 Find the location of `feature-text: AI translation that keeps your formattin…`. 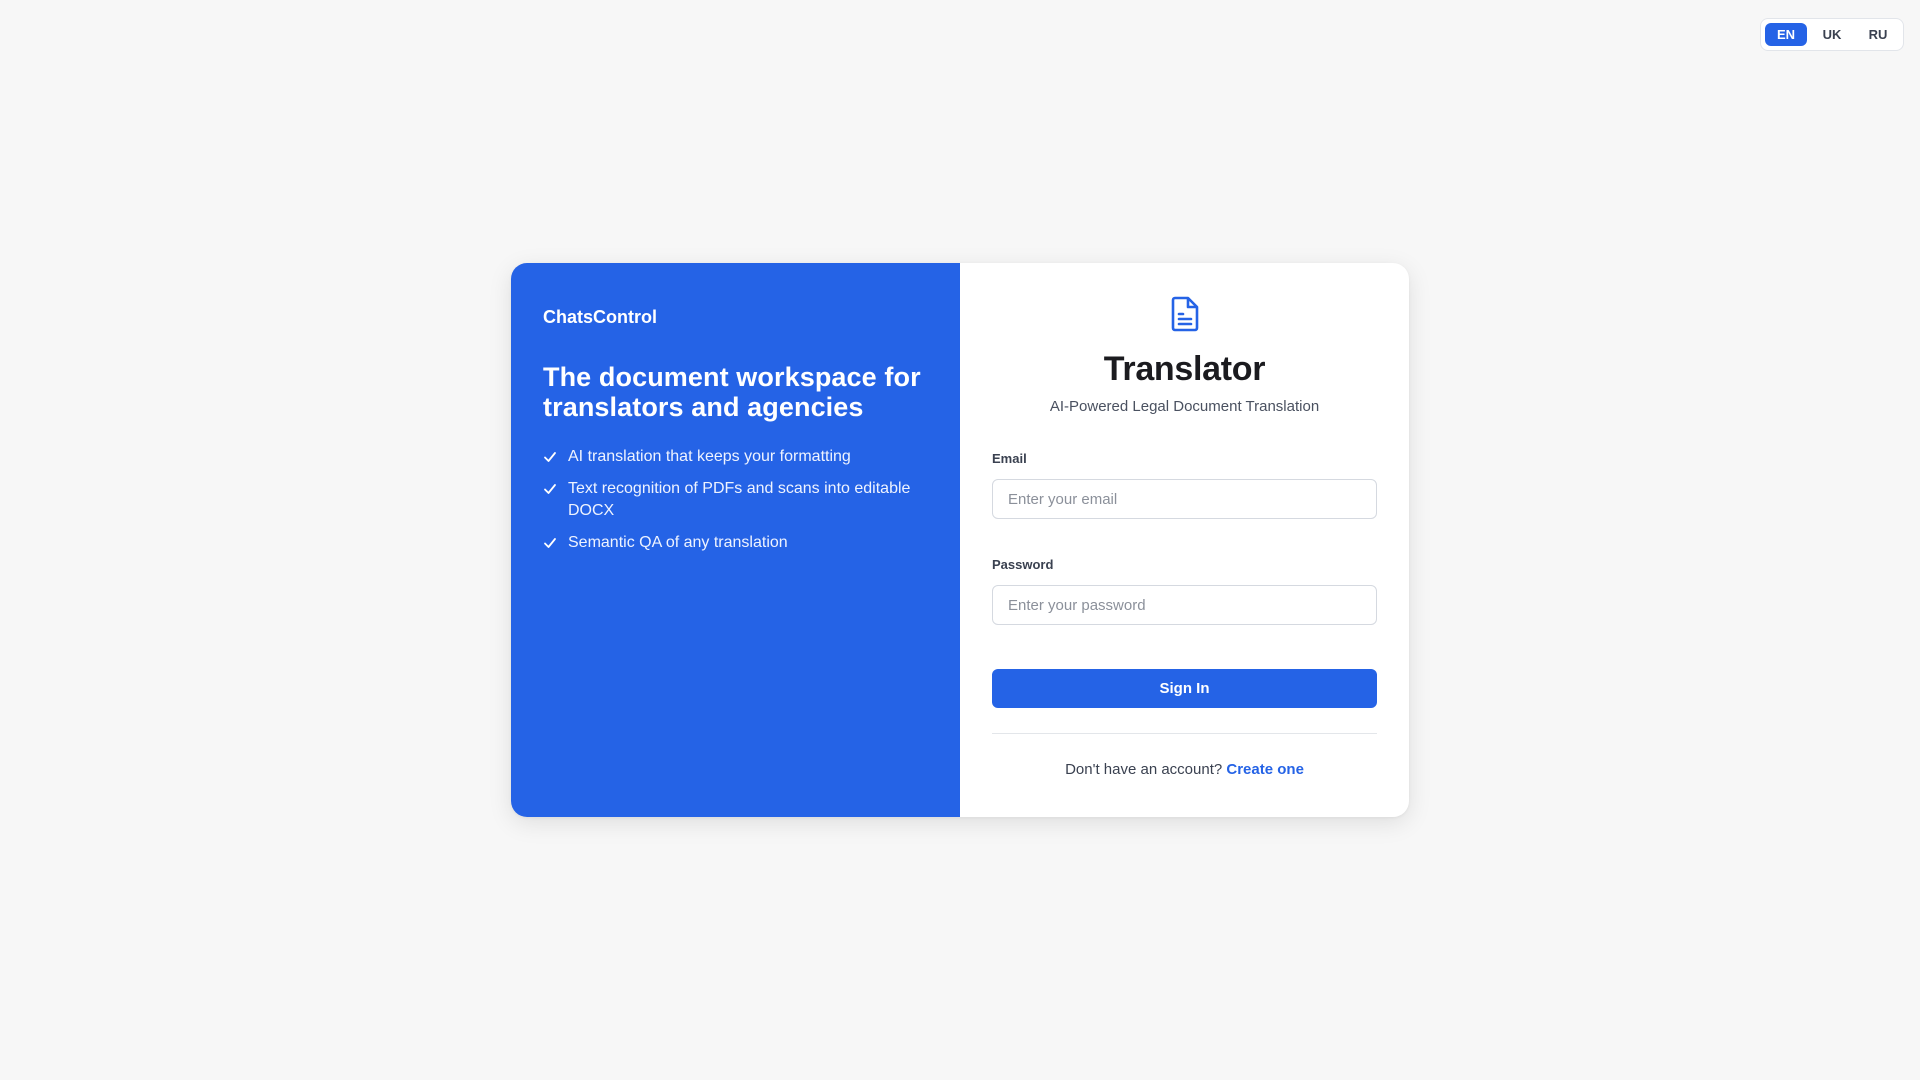

feature-text: AI translation that keeps your formattin… is located at coordinates (709, 456).